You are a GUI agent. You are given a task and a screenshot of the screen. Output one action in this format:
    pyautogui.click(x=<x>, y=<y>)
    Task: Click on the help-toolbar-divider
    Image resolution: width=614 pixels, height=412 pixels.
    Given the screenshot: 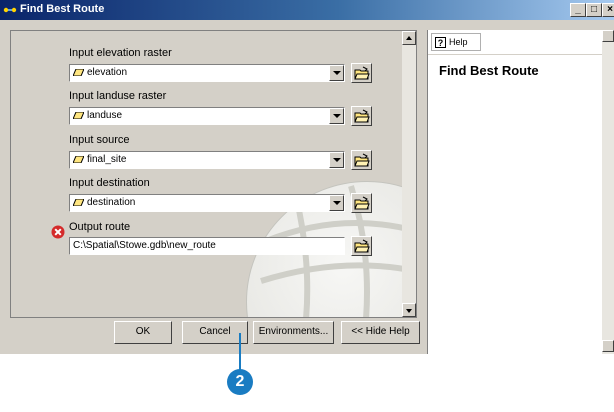 What is the action you would take?
    pyautogui.click(x=521, y=54)
    